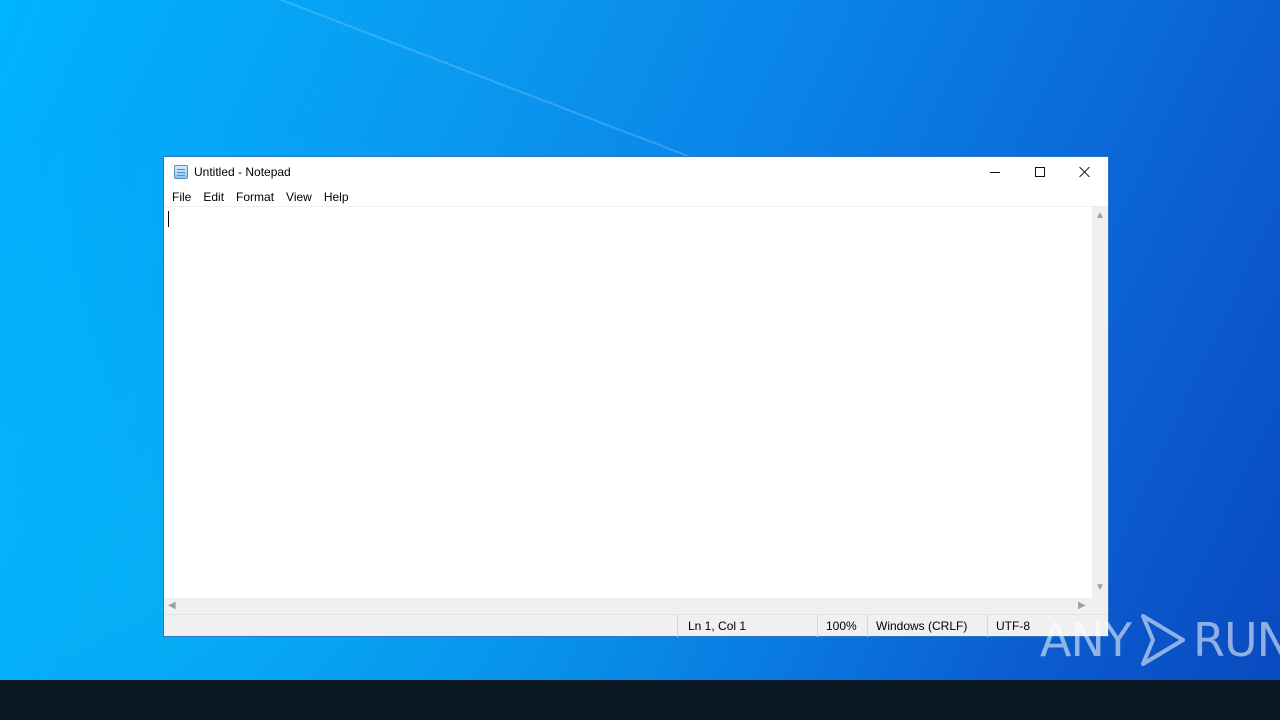 The width and height of the screenshot is (1280, 720). I want to click on menu-edit: Edit, so click(213, 197).